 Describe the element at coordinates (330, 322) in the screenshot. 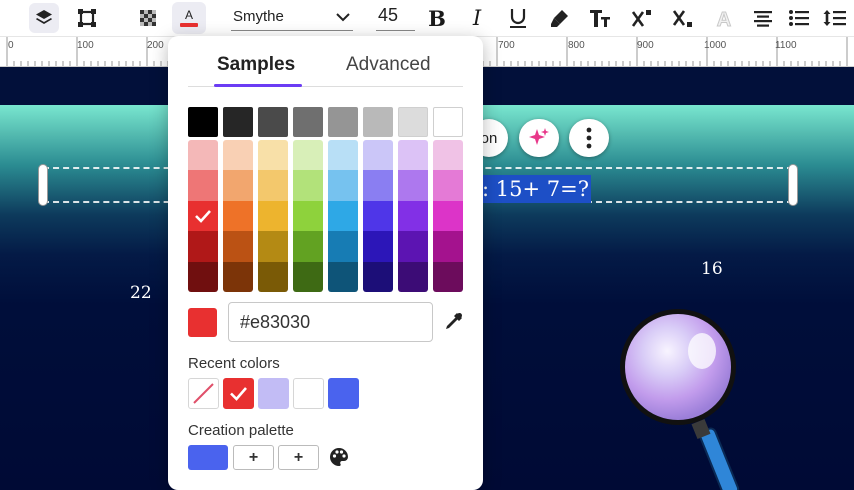

I see `hex-color-input` at that location.